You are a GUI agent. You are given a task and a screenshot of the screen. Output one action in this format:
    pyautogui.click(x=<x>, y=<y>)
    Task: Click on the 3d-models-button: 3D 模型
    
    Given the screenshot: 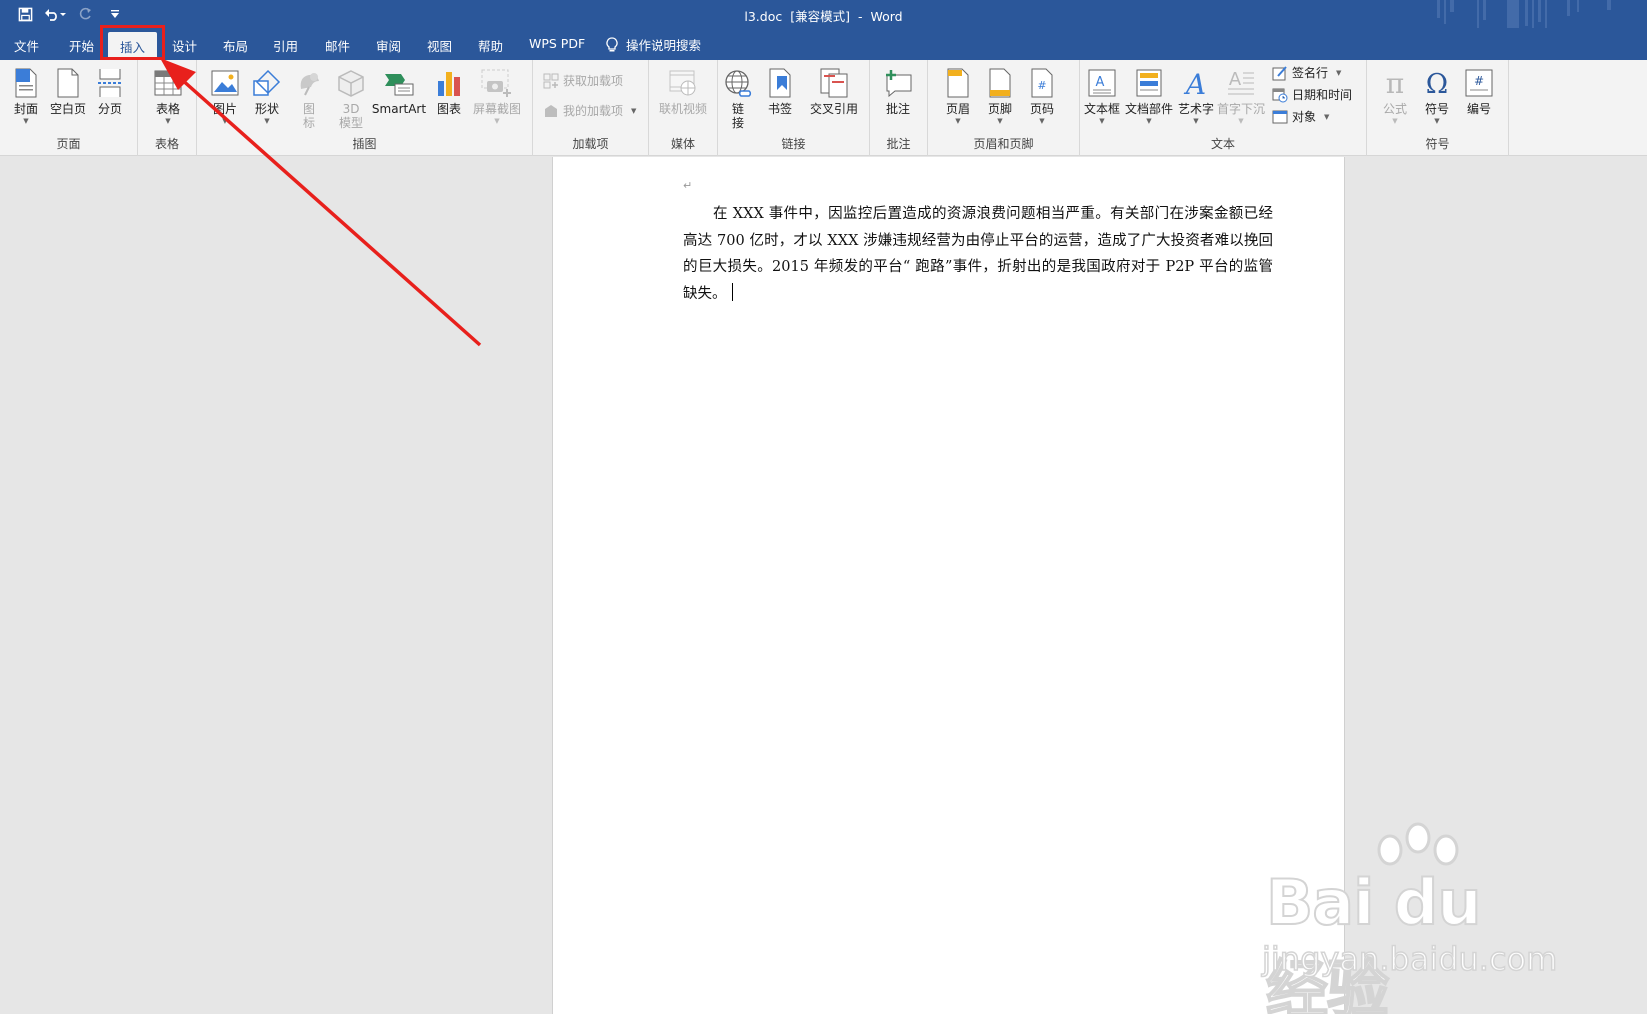 What is the action you would take?
    pyautogui.click(x=351, y=98)
    